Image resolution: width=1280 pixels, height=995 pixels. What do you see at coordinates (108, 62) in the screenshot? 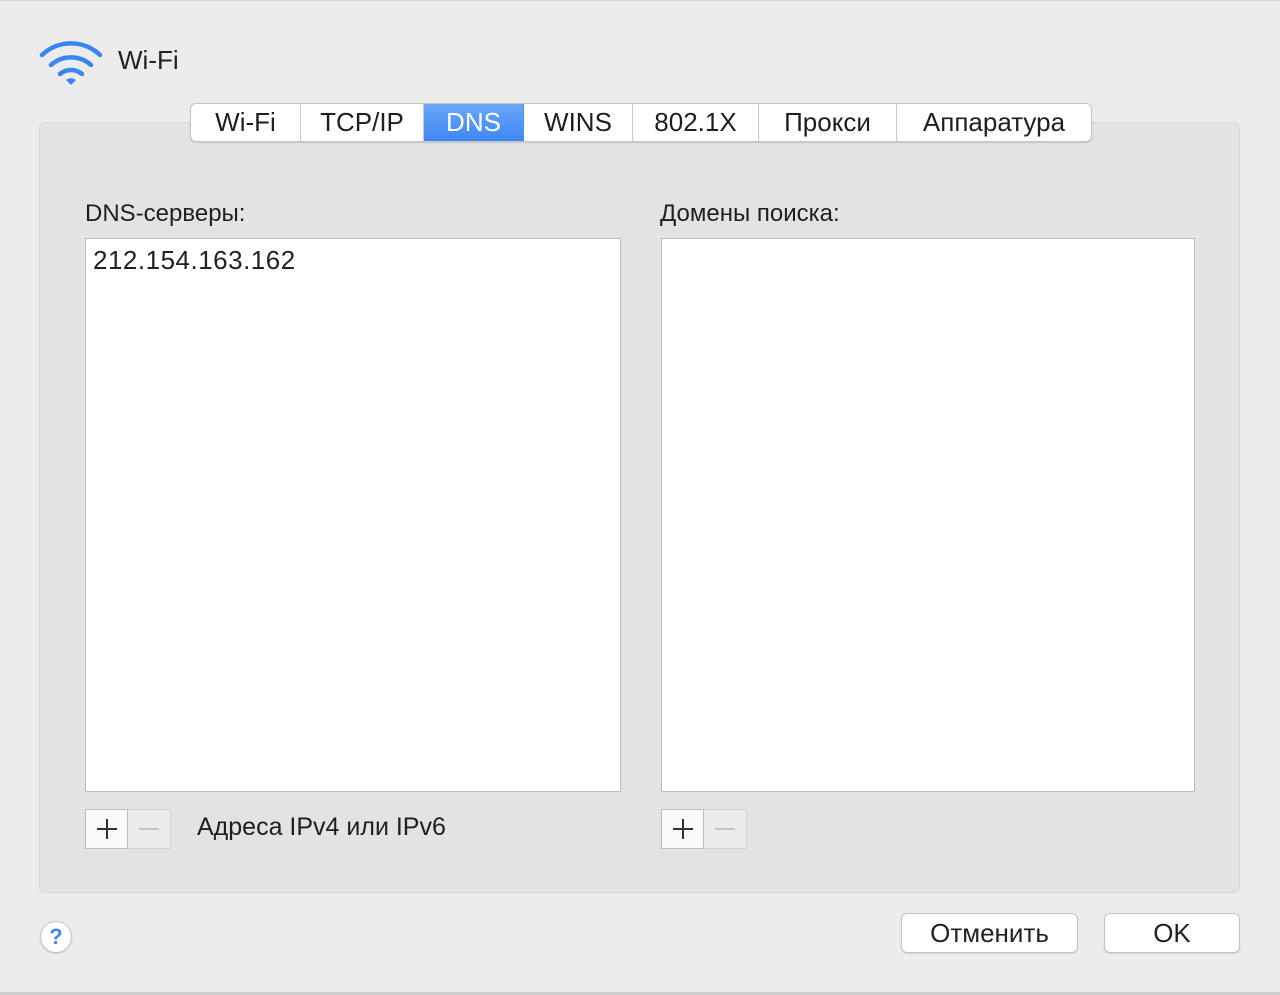
I see `window-header: Wi-Fi` at bounding box center [108, 62].